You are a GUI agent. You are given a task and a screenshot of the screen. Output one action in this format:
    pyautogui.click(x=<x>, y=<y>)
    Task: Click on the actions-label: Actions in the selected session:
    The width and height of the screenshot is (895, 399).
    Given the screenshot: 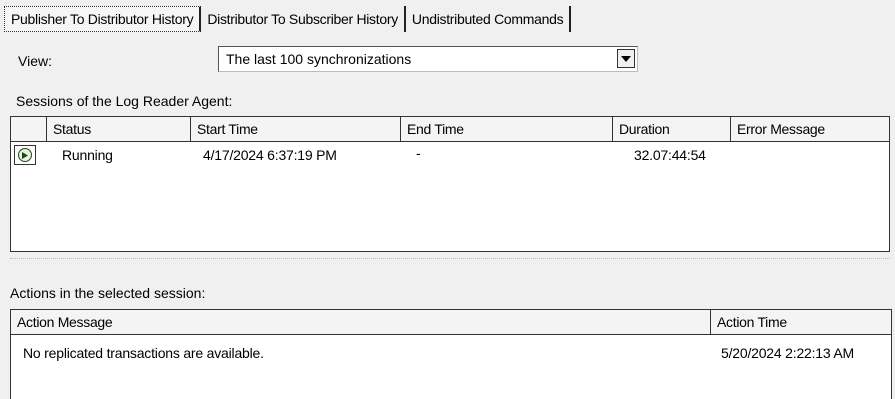 What is the action you would take?
    pyautogui.click(x=108, y=293)
    